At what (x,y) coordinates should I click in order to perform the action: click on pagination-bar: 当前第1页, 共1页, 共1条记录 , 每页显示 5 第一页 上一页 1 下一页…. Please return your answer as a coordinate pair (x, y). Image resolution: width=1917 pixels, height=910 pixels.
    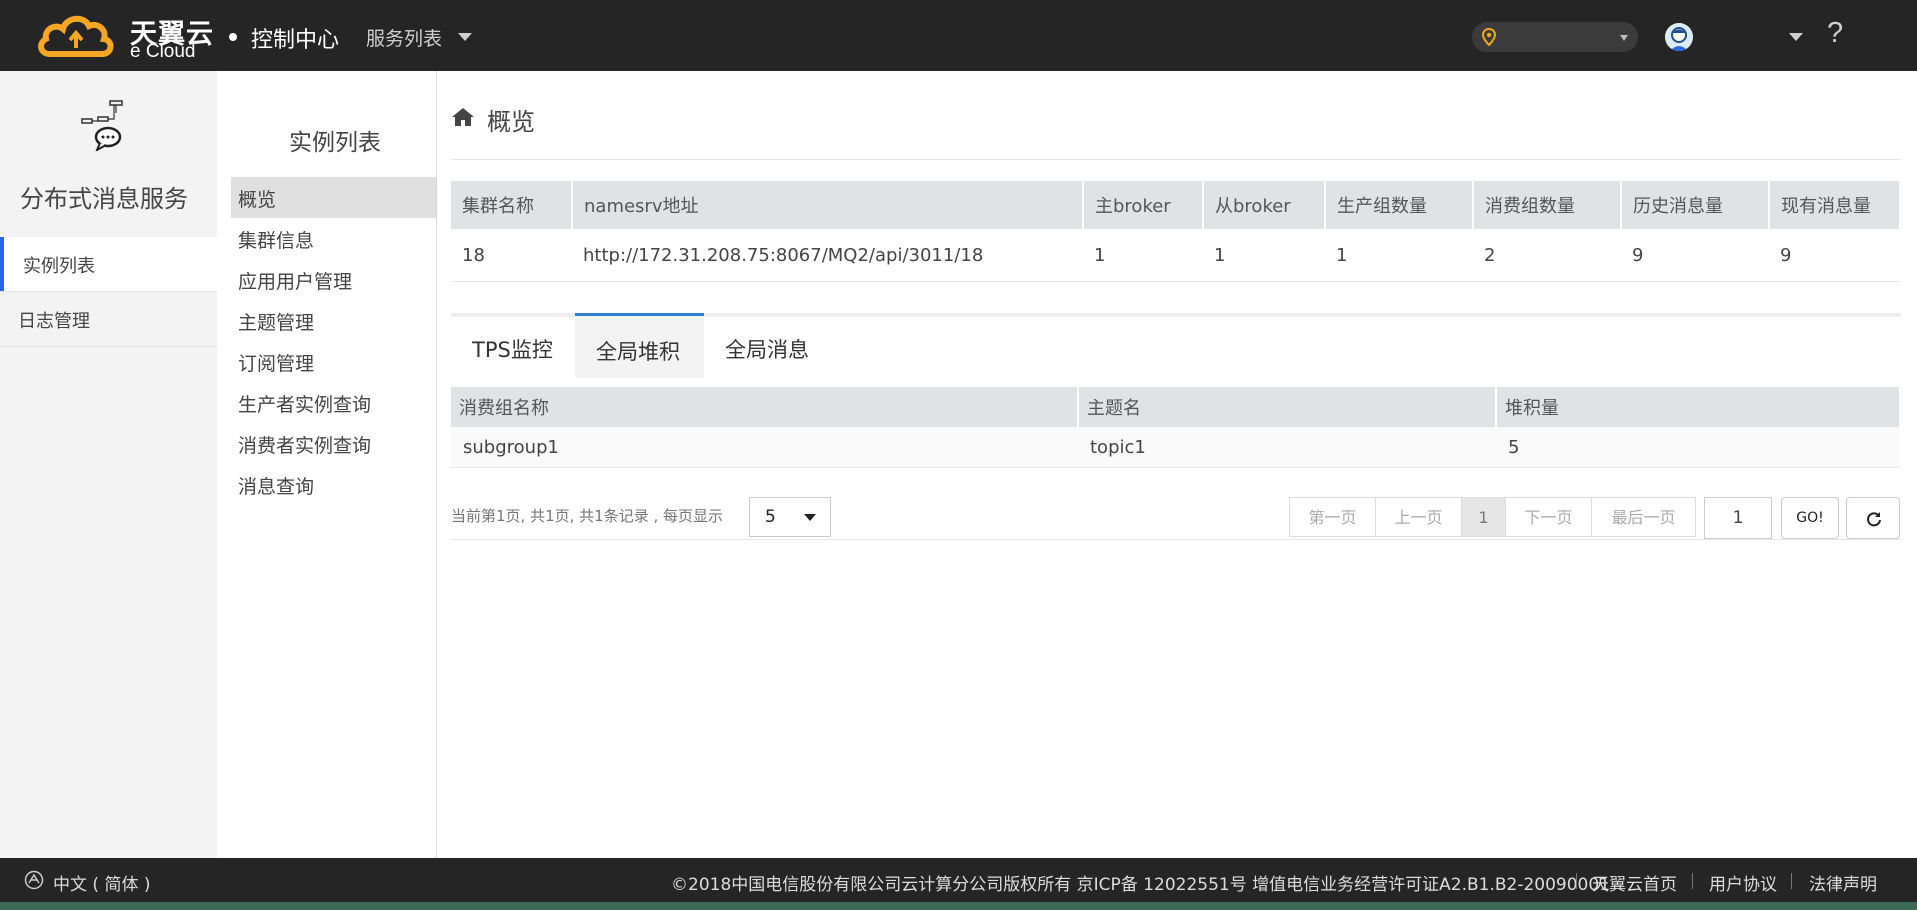
    Looking at the image, I should click on (1176, 509).